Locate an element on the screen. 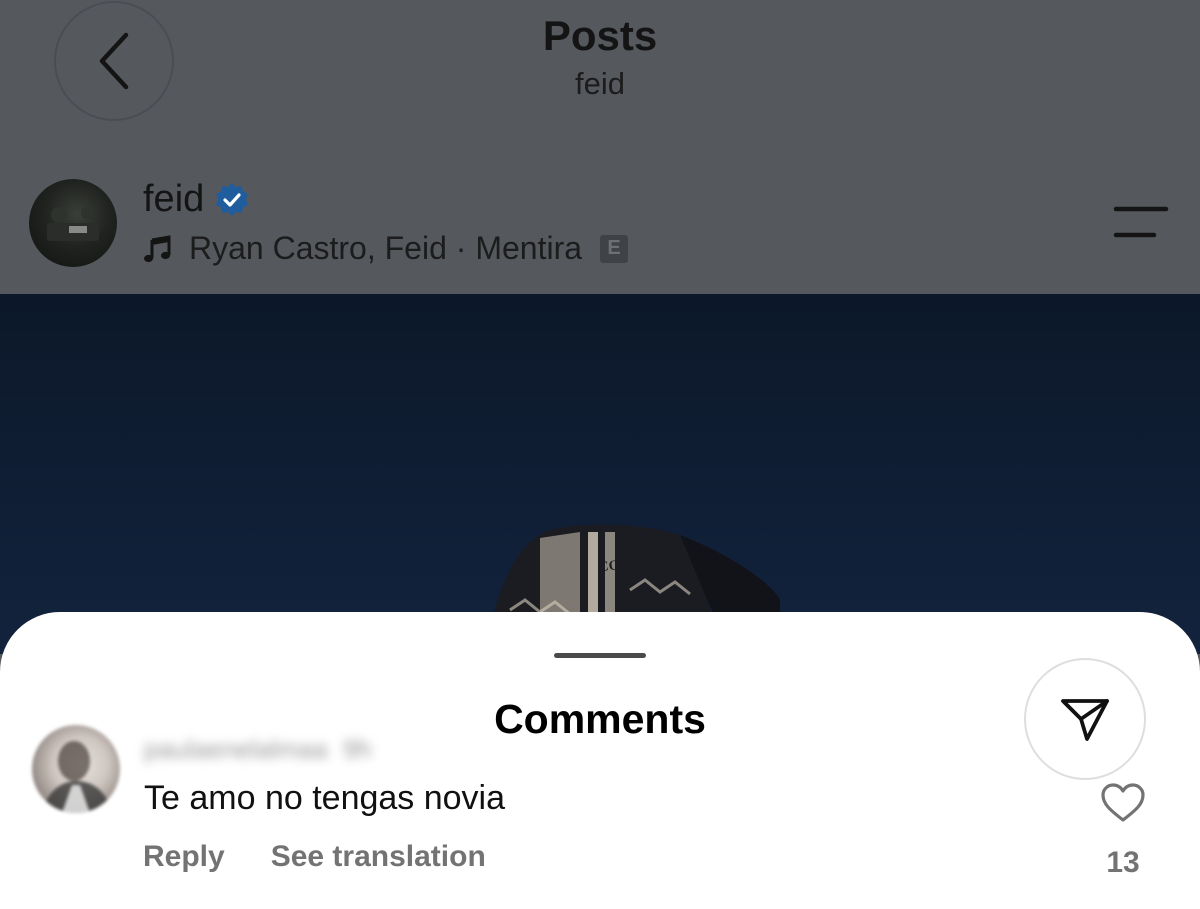 This screenshot has width=1200, height=909. like-button is located at coordinates (1123, 803).